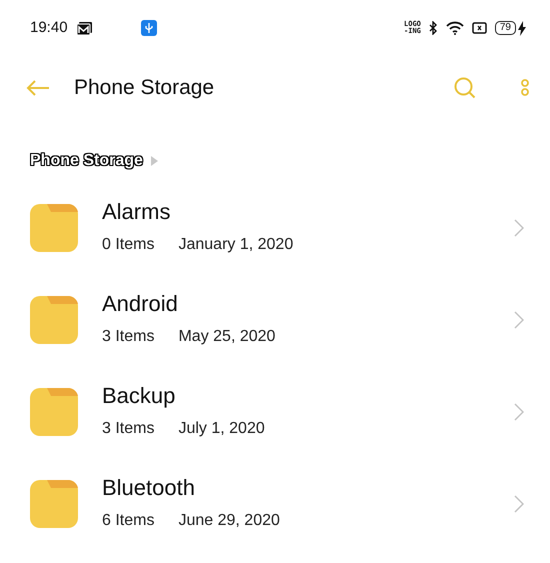  Describe the element at coordinates (84, 28) in the screenshot. I see `mail-icon` at that location.